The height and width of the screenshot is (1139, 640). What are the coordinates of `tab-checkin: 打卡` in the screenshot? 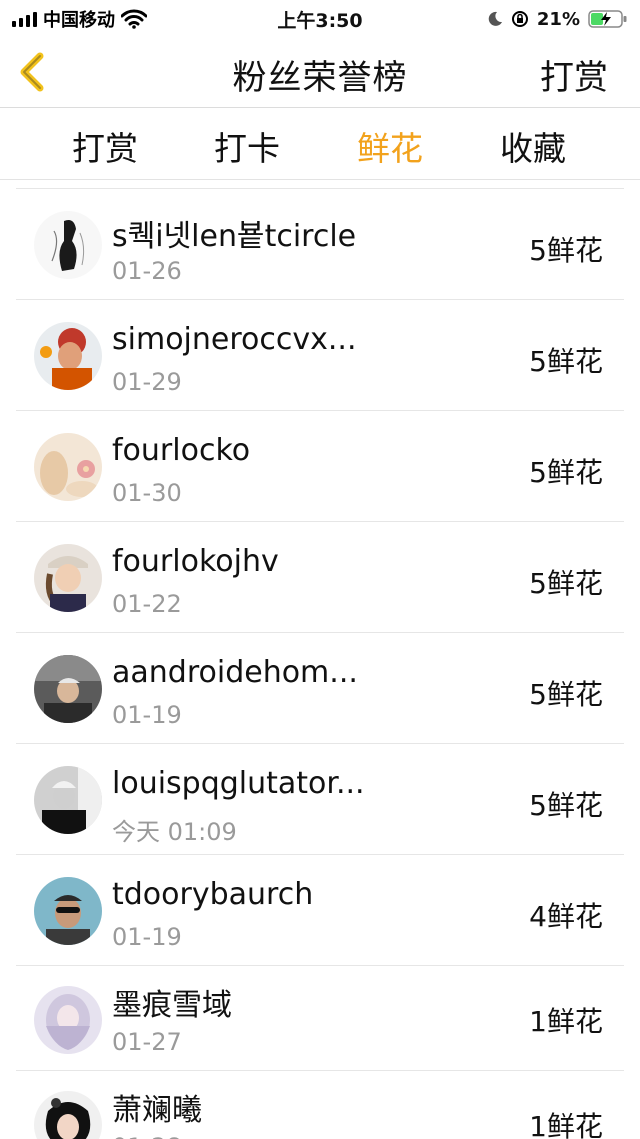 It's located at (247, 146).